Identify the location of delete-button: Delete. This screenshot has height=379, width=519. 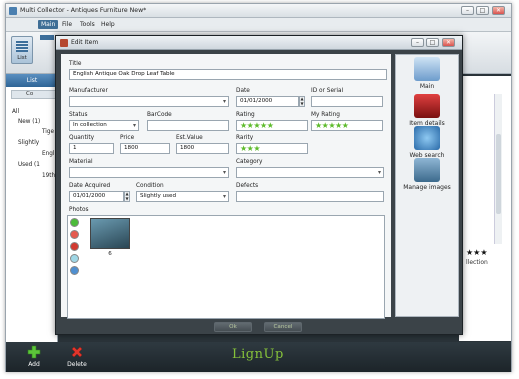
(77, 356).